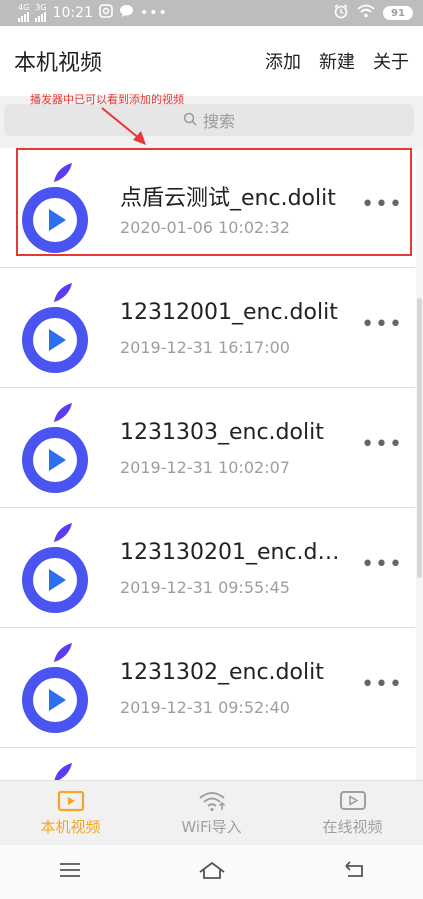  I want to click on annotation-text: 播发器中已可以看到添加的视频, so click(107, 99).